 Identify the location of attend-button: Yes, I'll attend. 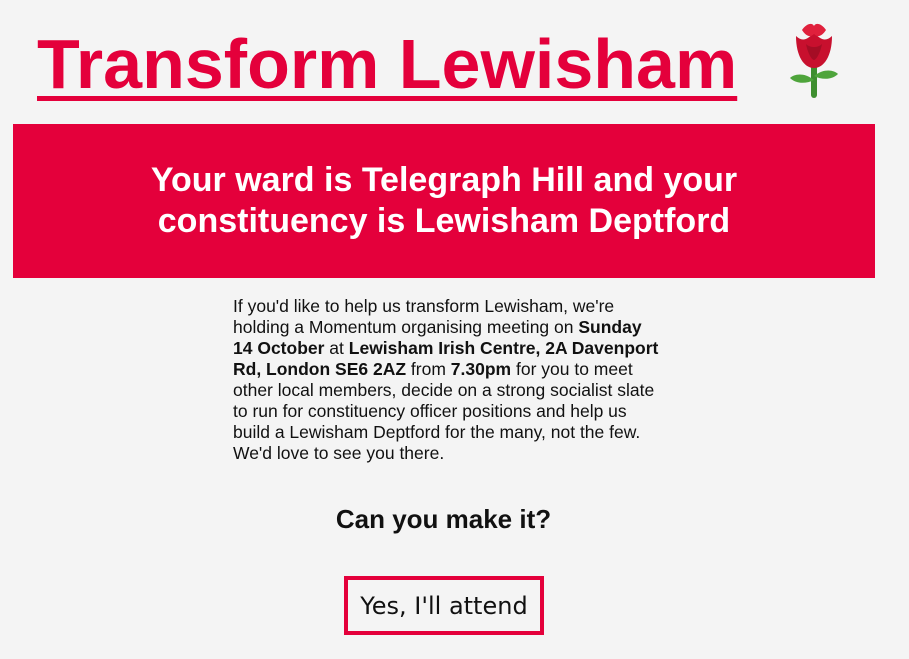
(444, 605).